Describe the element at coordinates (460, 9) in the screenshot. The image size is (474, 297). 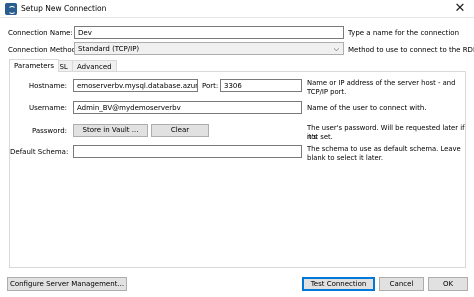
I see `close-icon: ✕` at that location.